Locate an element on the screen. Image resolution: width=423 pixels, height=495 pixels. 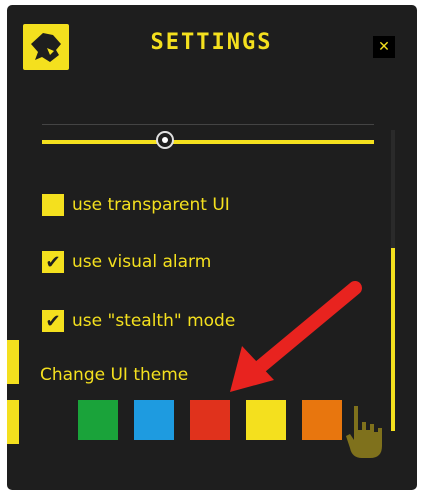
hand-cursor-icon is located at coordinates (368, 432).